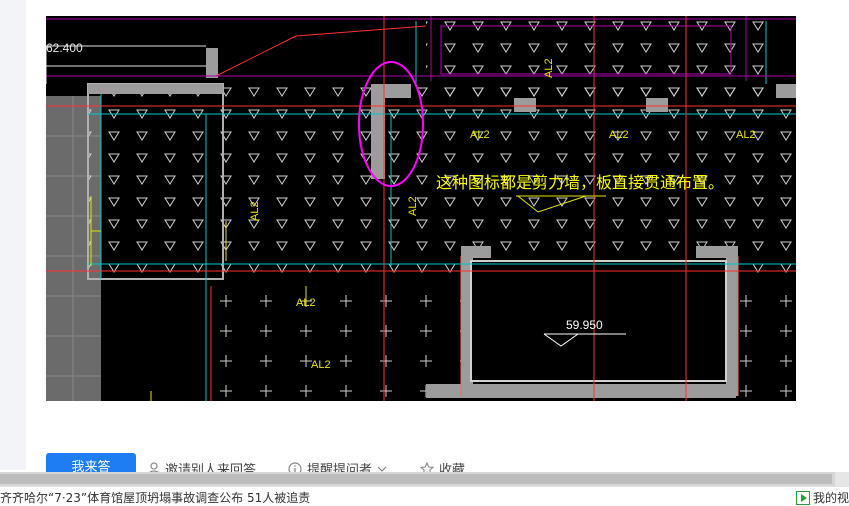 This screenshot has width=849, height=506. Describe the element at coordinates (802, 497) in the screenshot. I see `play-icon` at that location.